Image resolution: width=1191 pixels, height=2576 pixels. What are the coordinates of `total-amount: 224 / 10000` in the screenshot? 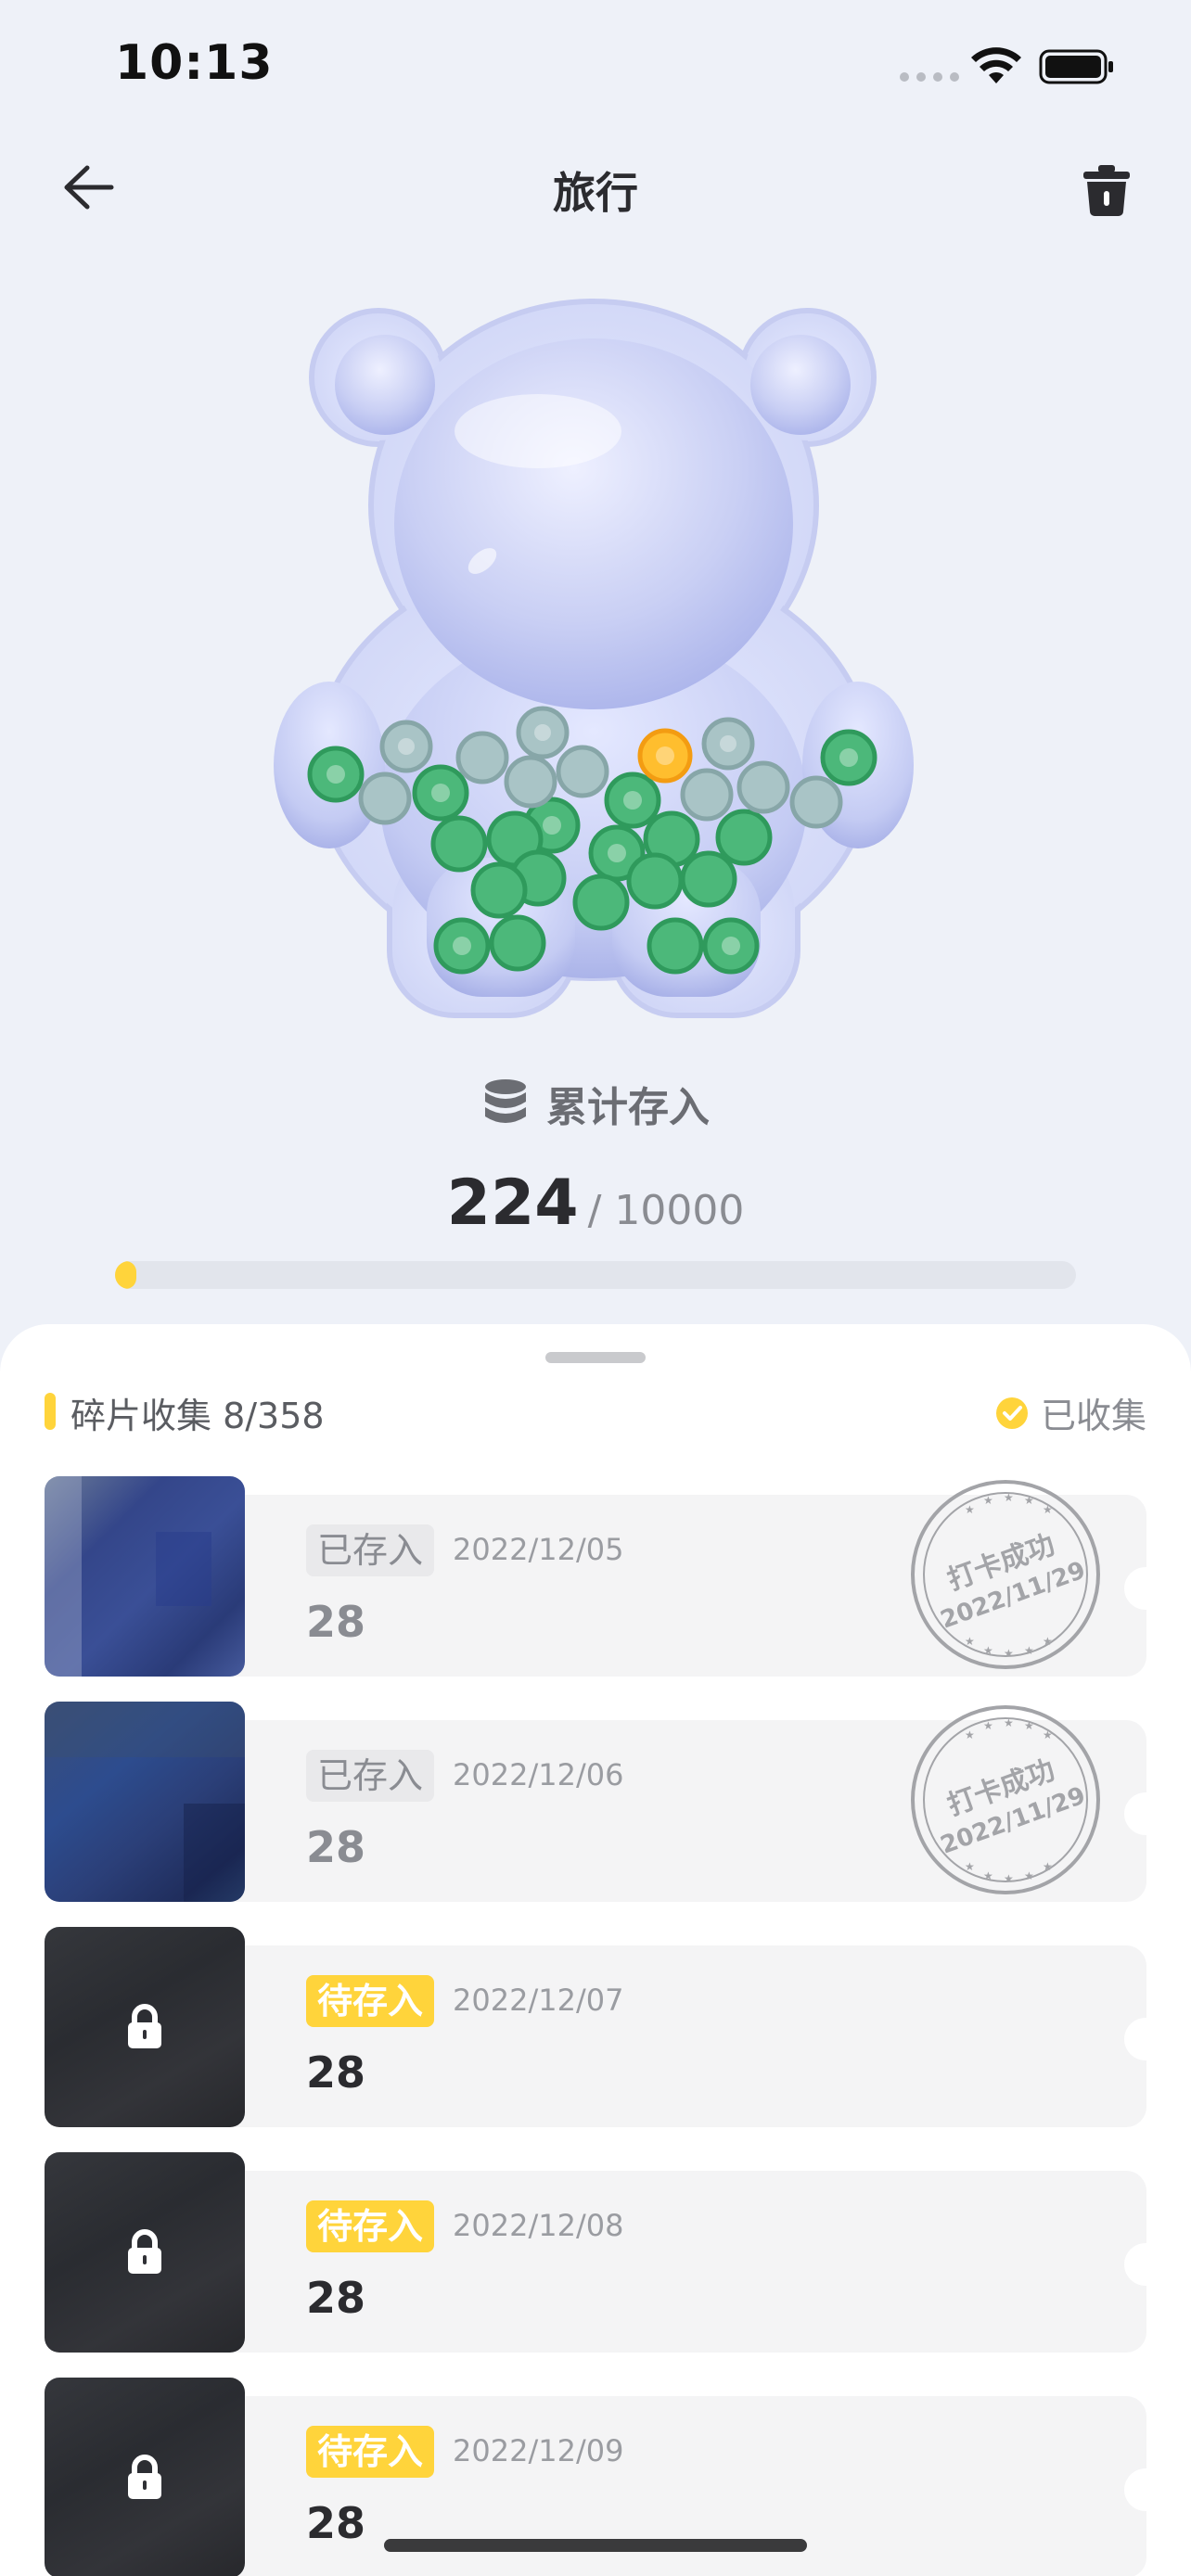 It's located at (595, 1203).